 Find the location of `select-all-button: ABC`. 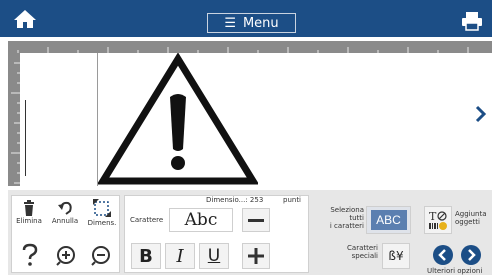

select-all-button: ABC is located at coordinates (388, 220).